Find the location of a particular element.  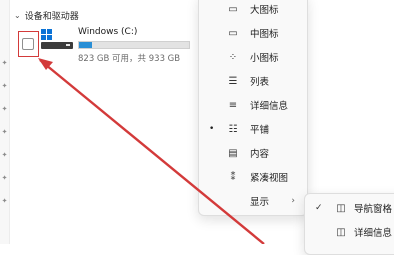

grid-icon: ⁘ is located at coordinates (233, 57).